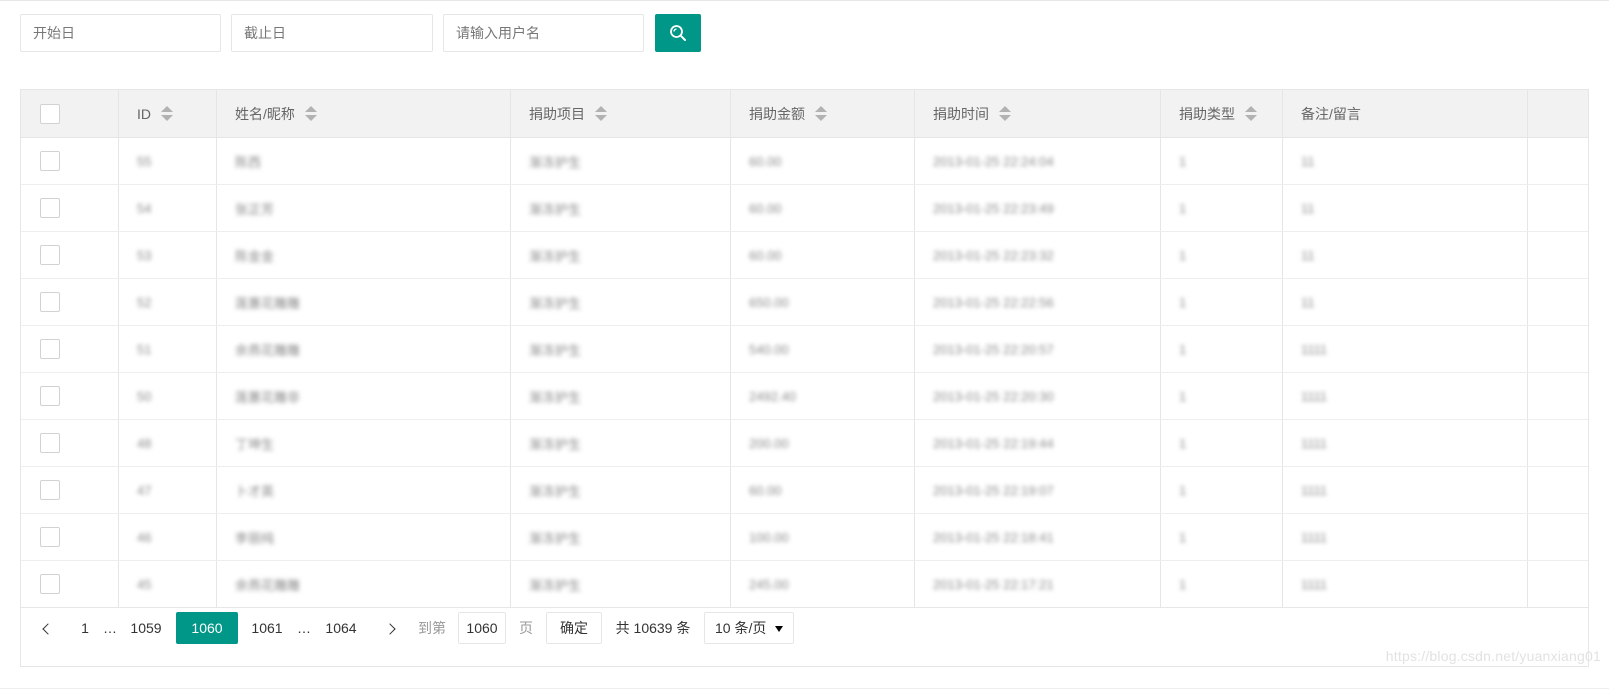 The image size is (1609, 692). What do you see at coordinates (364, 113) in the screenshot?
I see `column-header-name: 姓名/昵称` at bounding box center [364, 113].